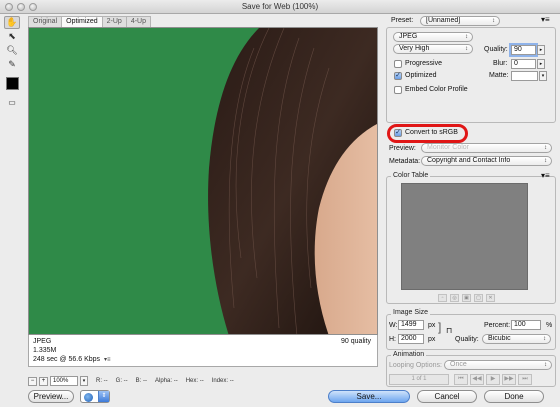  I want to click on zoom-icon: 🔍︎, so click(12, 50).